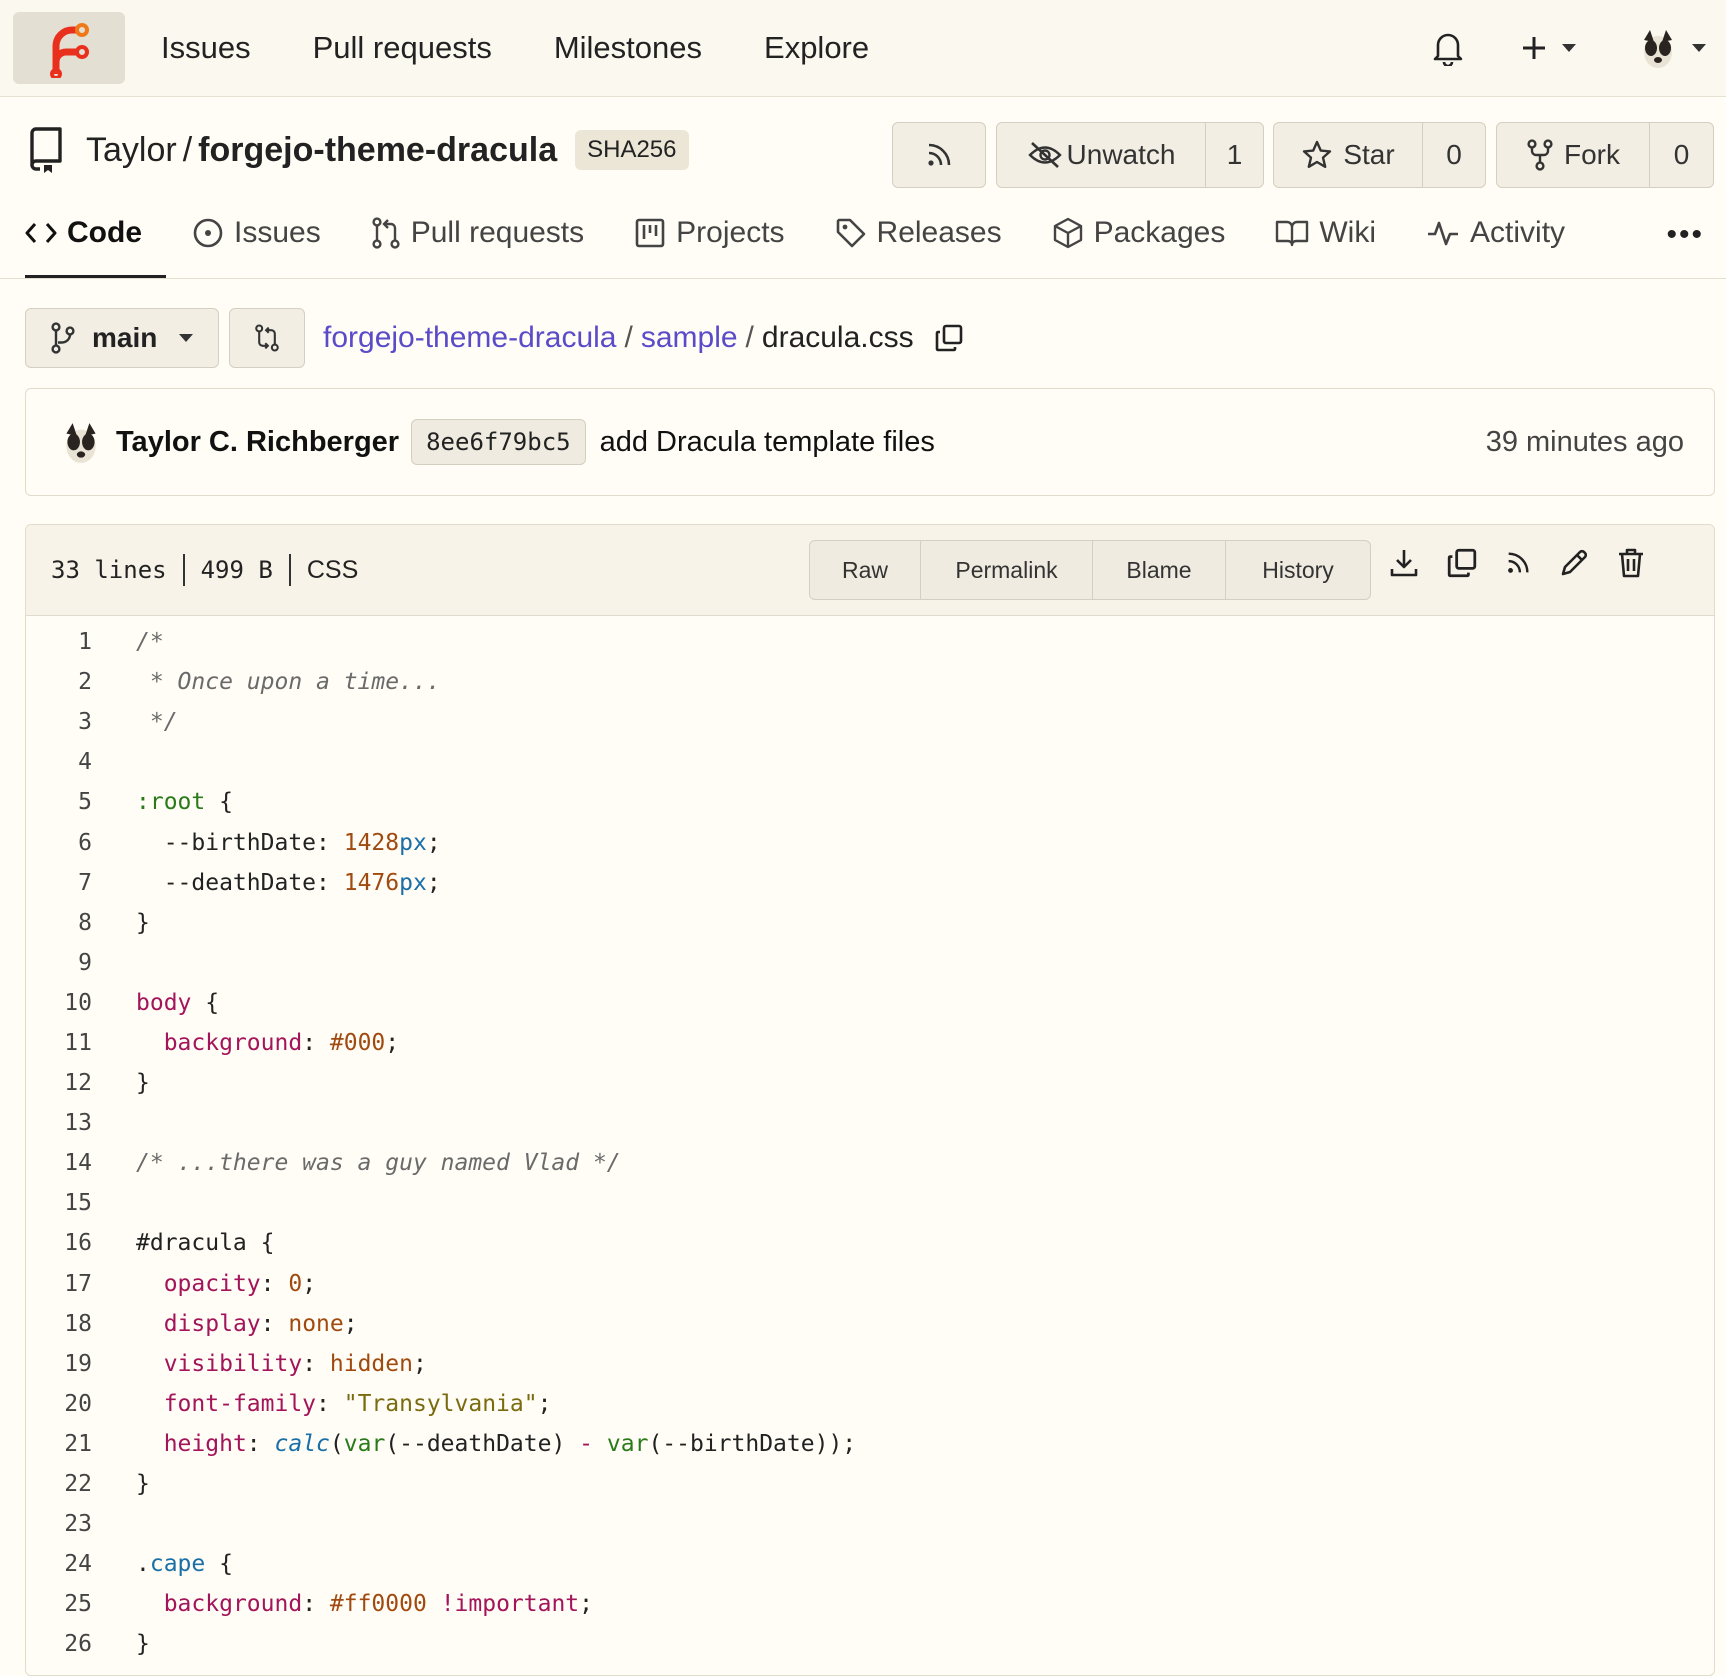  I want to click on unwatch-label: Unwatch, so click(1121, 154).